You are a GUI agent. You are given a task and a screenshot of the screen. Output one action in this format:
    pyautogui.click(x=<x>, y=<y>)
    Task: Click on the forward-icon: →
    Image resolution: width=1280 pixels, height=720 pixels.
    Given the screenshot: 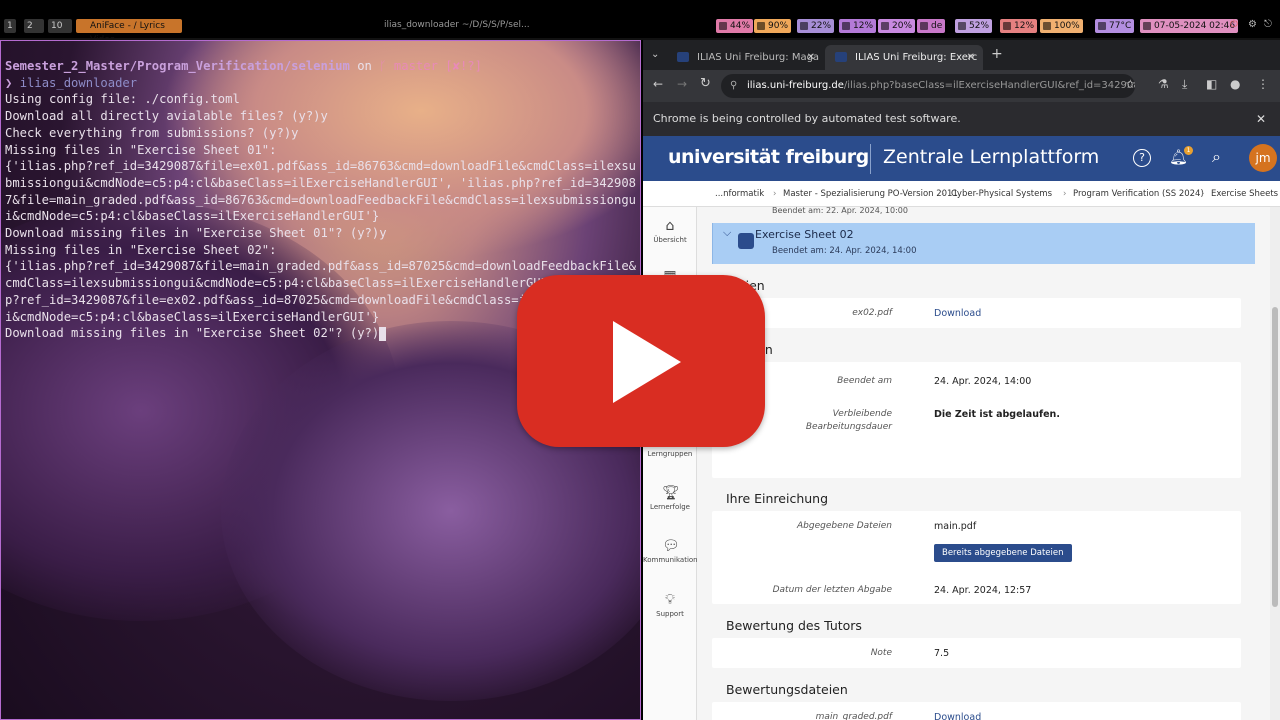 What is the action you would take?
    pyautogui.click(x=682, y=84)
    